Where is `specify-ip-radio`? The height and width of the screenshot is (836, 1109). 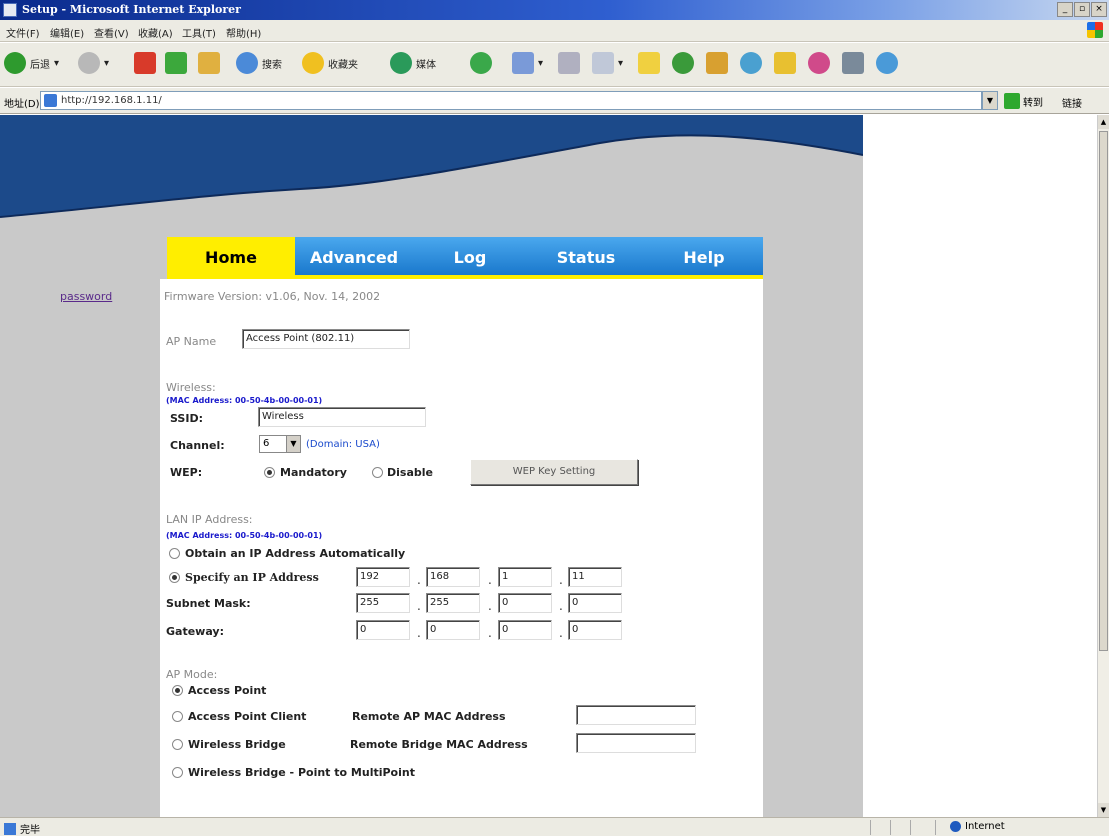 specify-ip-radio is located at coordinates (174, 577).